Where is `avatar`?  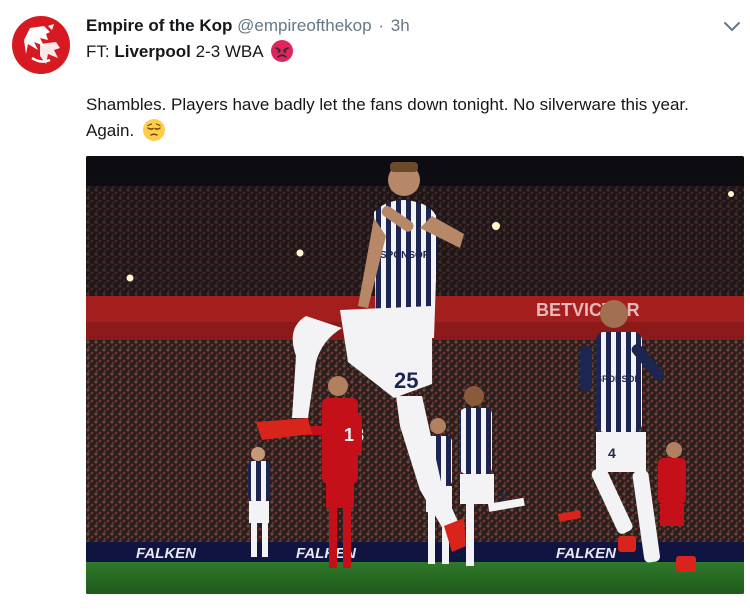
avatar is located at coordinates (41, 45).